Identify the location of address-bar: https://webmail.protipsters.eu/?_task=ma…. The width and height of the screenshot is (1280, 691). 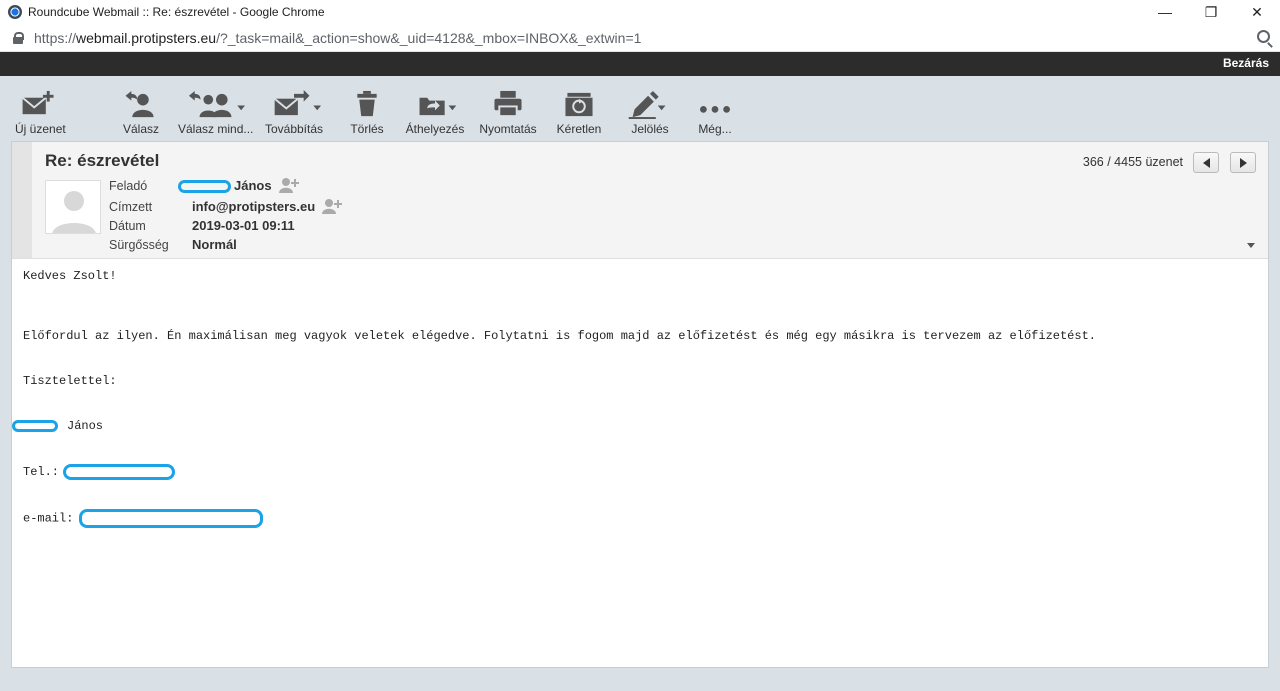
(640, 38).